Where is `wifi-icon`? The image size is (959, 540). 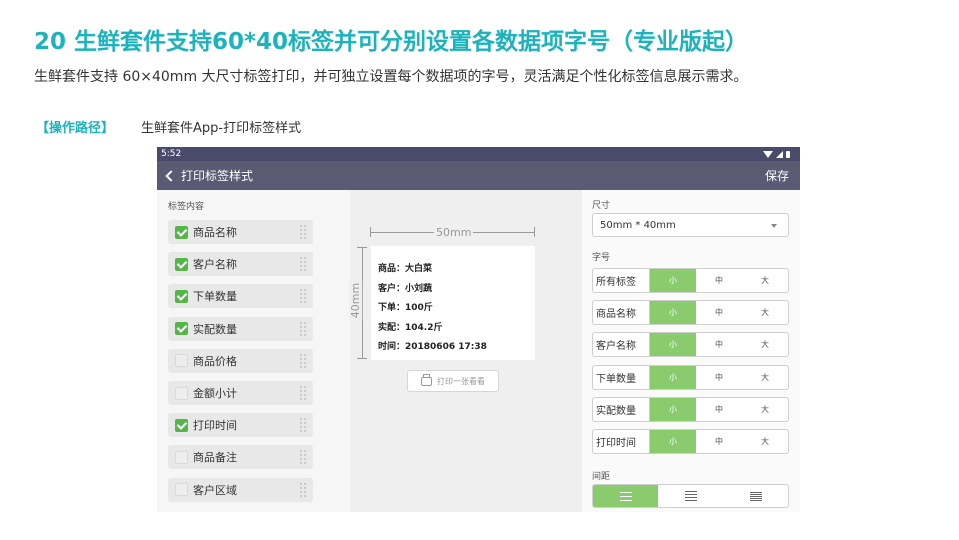
wifi-icon is located at coordinates (768, 154).